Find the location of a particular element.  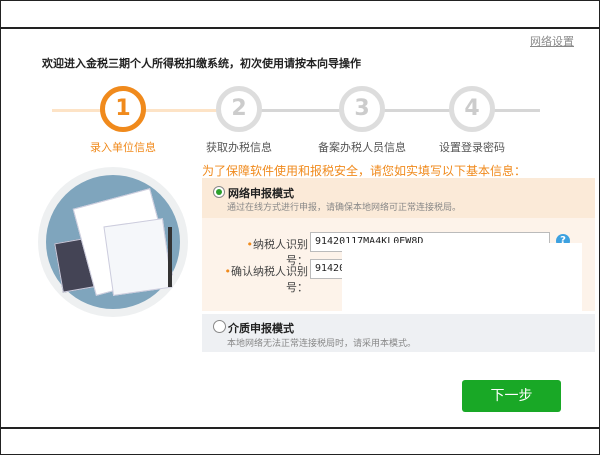

media-mode-radio is located at coordinates (219, 326).